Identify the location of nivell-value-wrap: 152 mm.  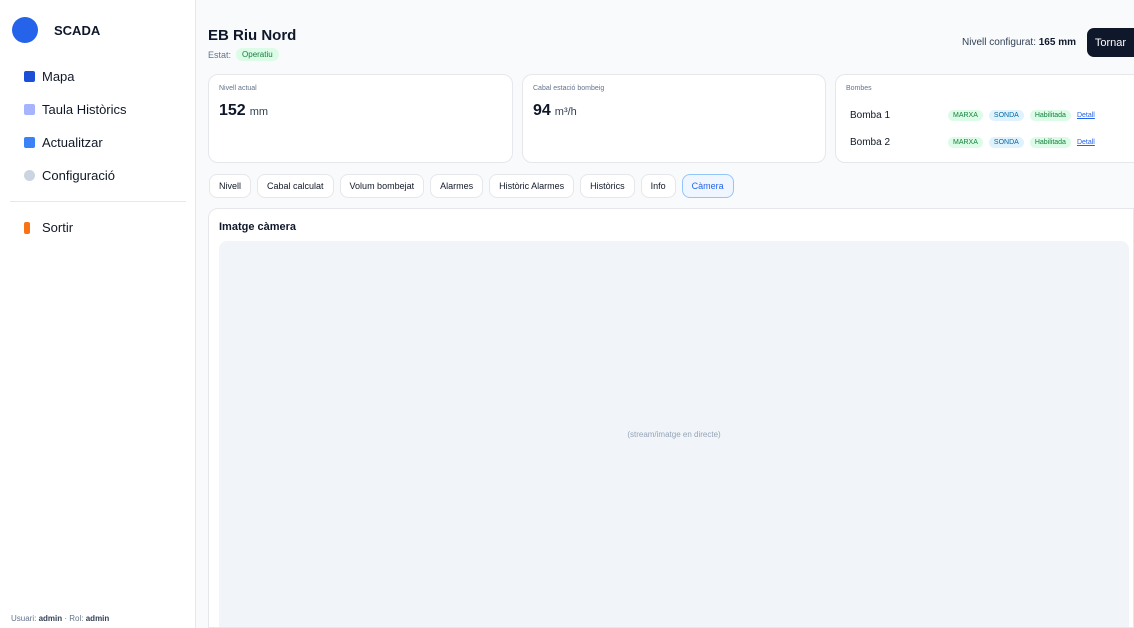
(243, 111).